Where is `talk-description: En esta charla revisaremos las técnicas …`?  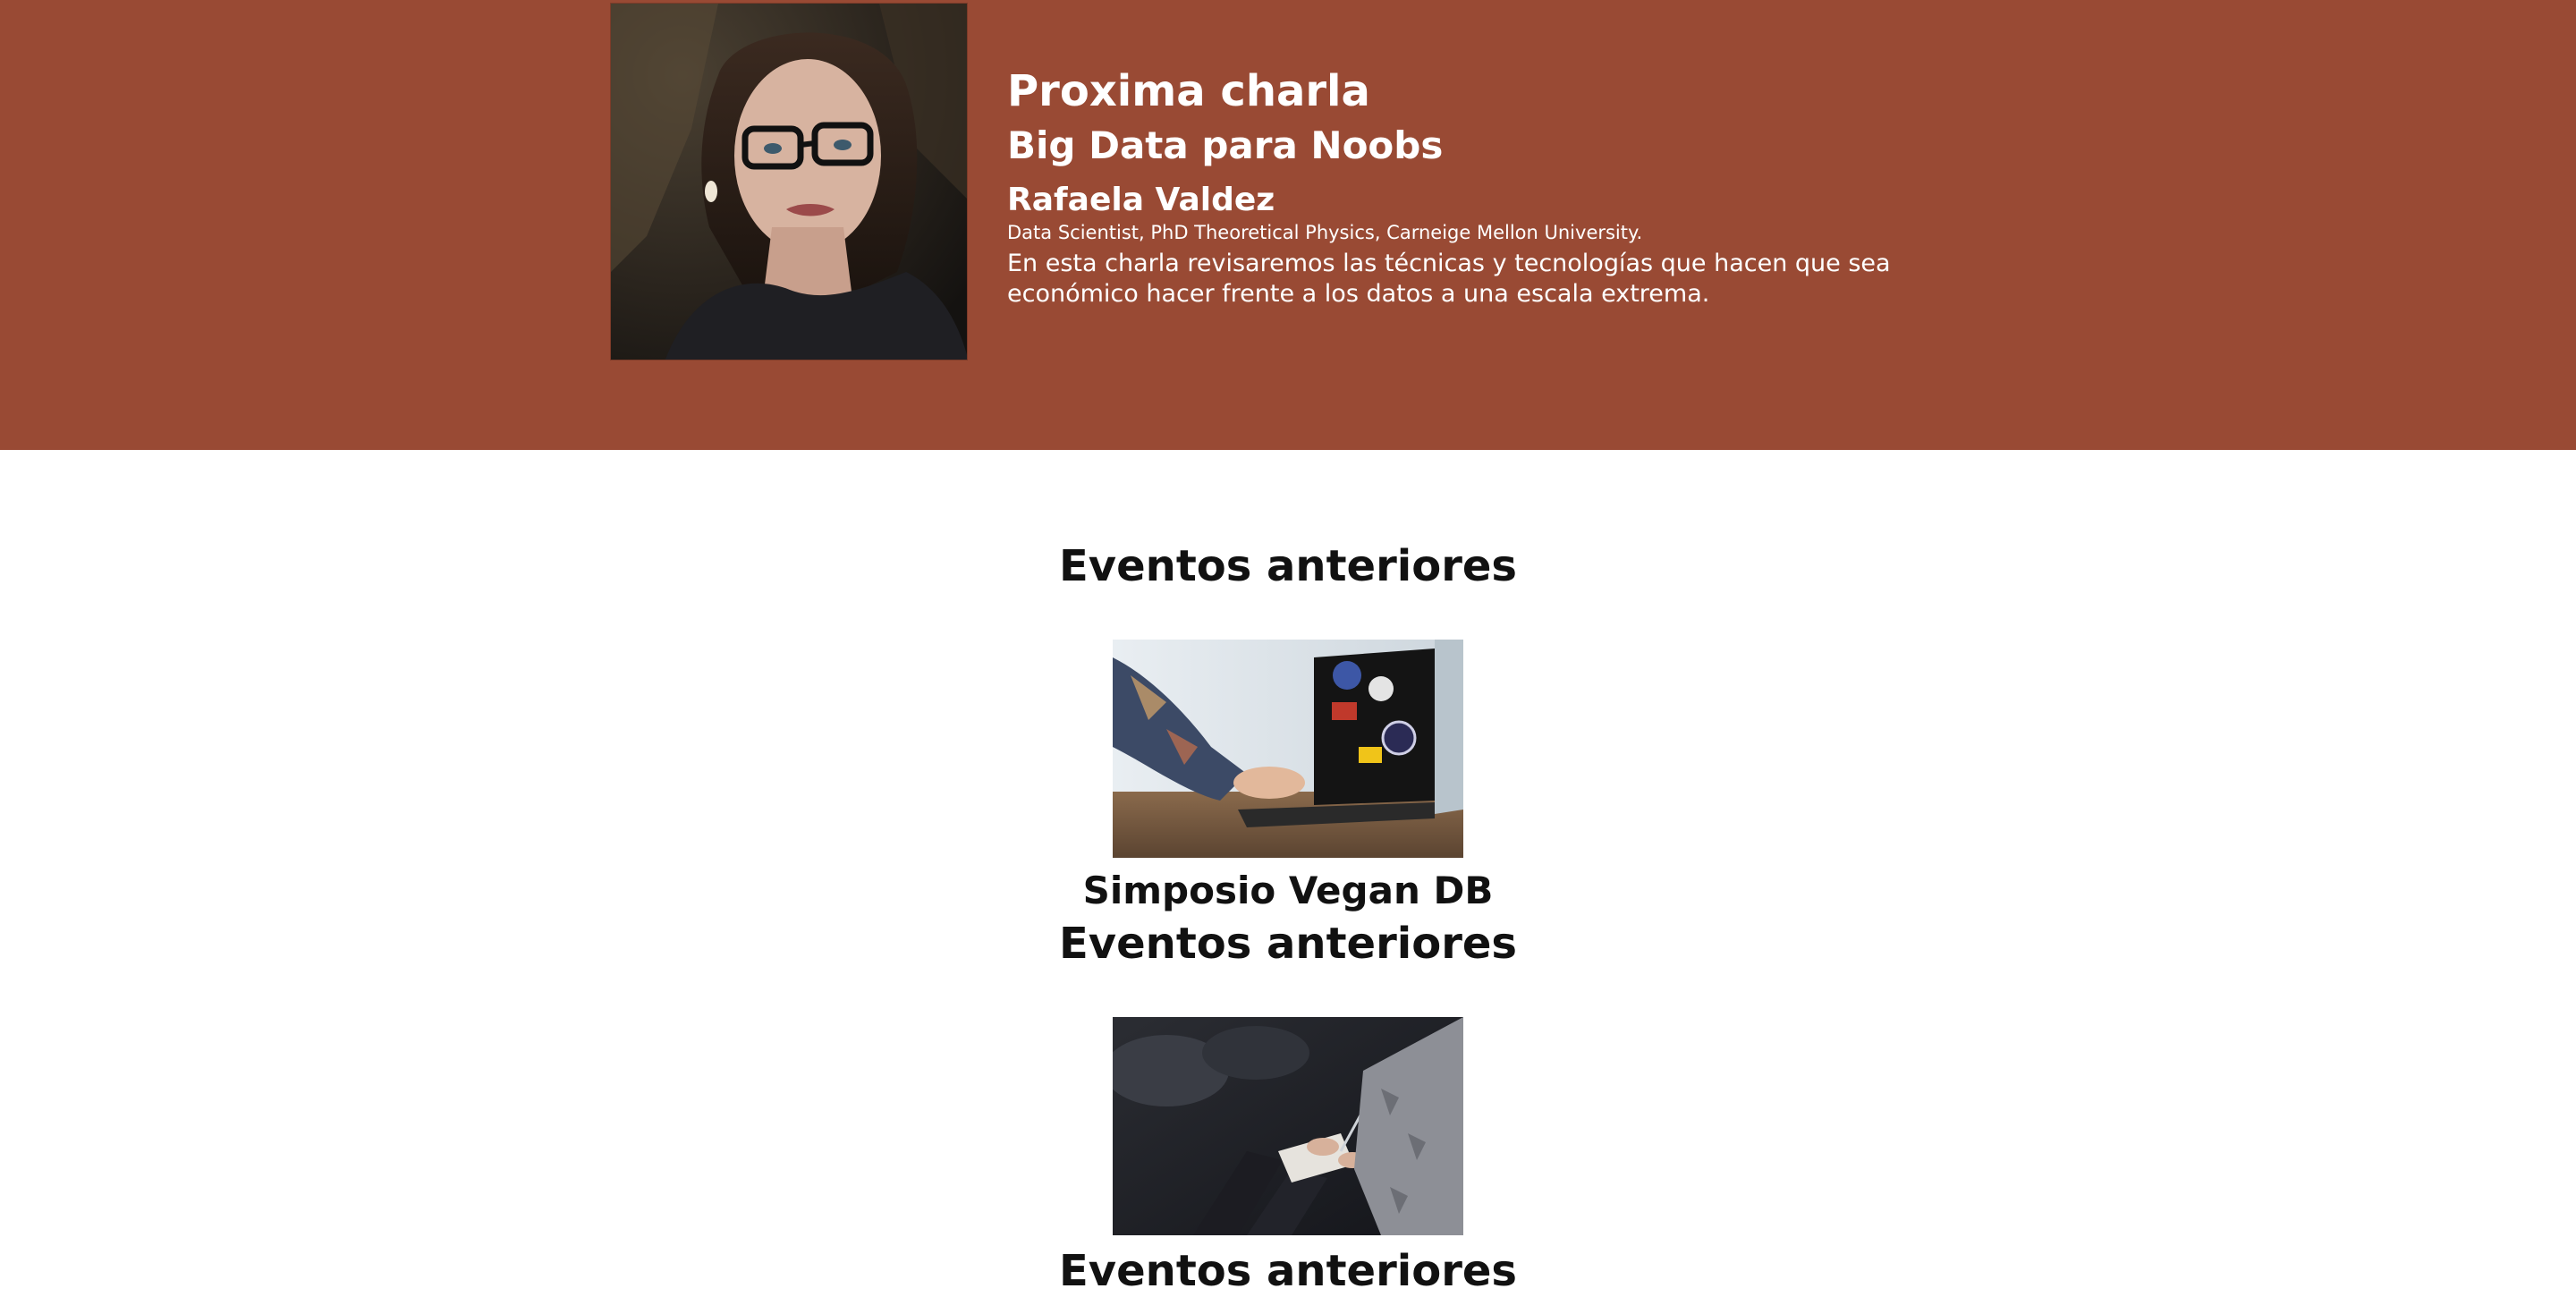
talk-description: En esta charla revisaremos las técnicas … is located at coordinates (1449, 279).